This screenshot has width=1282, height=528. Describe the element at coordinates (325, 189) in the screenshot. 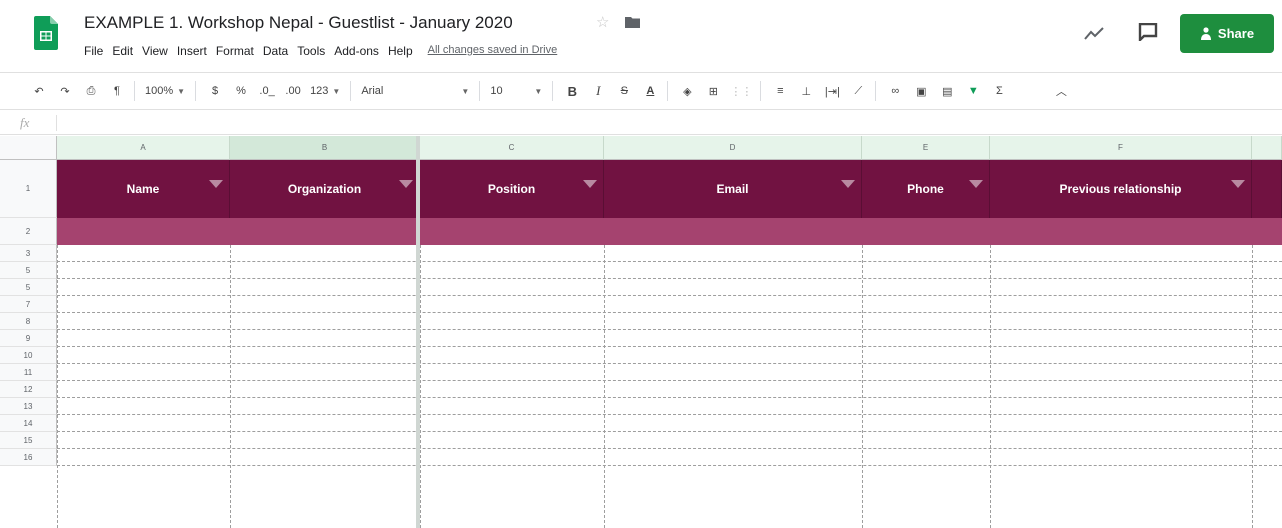

I see `header-cell: Organization` at that location.